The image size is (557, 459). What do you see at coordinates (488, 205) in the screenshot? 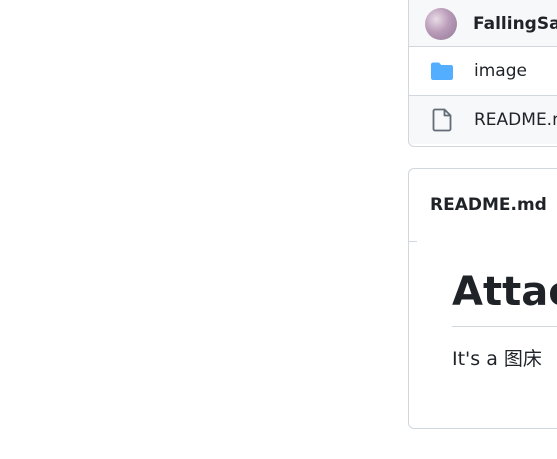
I see `readme-header-title: README.md` at bounding box center [488, 205].